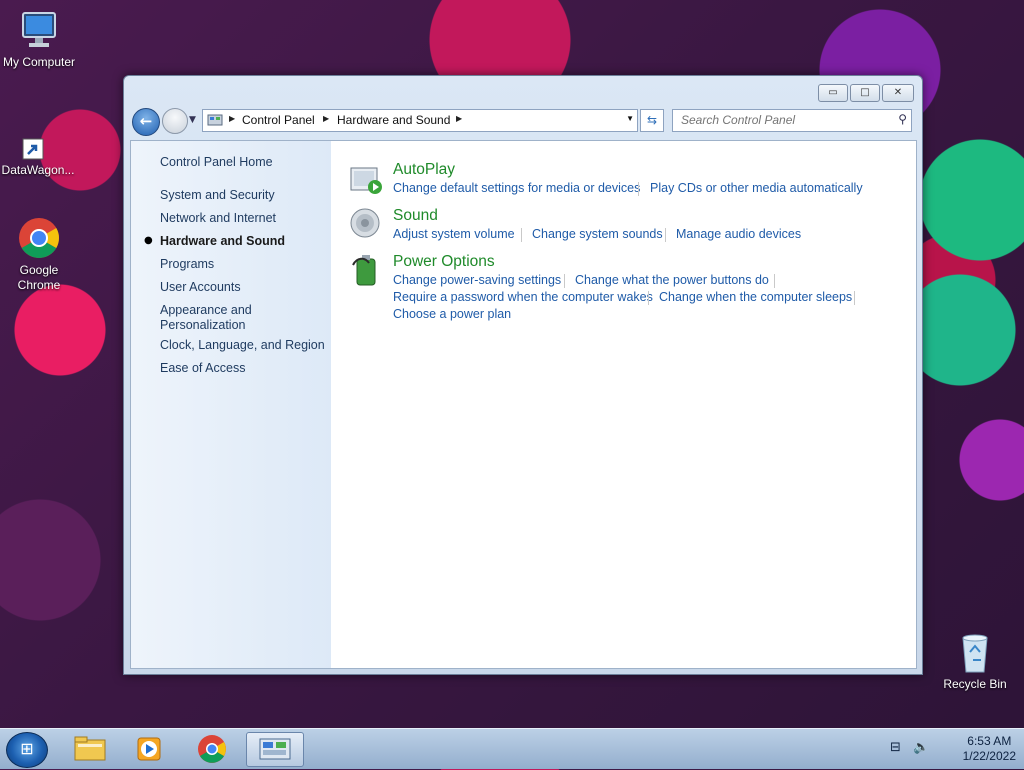 The image size is (1024, 770). I want to click on taskbar-media-player-button, so click(150, 748).